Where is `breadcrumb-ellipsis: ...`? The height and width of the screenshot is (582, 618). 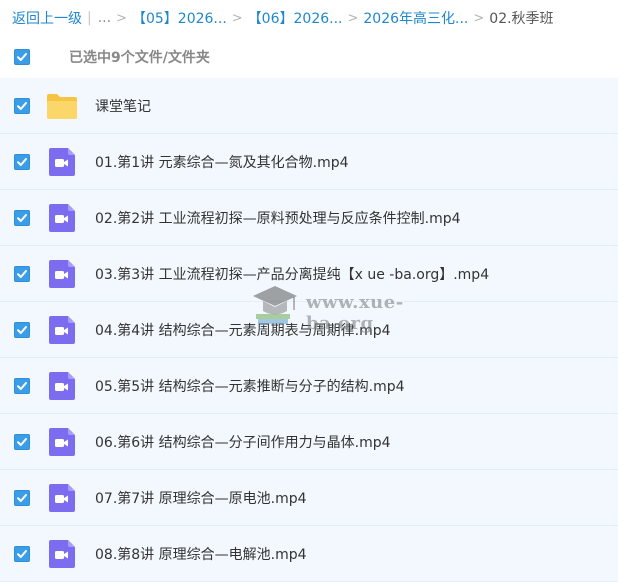 breadcrumb-ellipsis: ... is located at coordinates (104, 18).